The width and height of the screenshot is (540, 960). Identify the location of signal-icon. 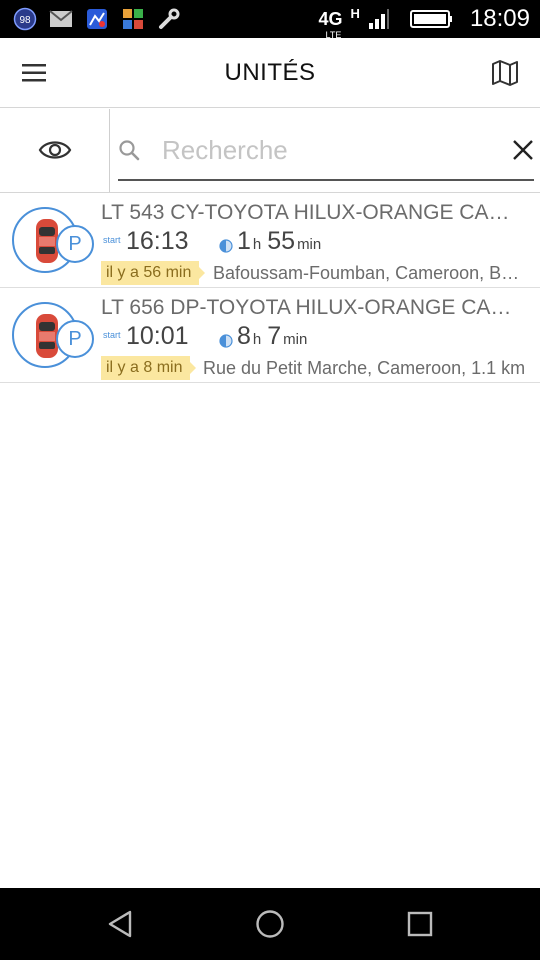
(378, 19).